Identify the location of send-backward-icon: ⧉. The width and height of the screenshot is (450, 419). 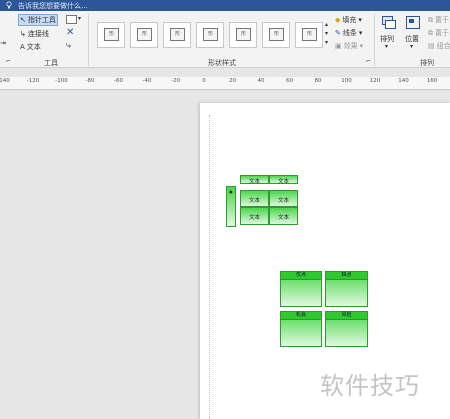
(430, 32).